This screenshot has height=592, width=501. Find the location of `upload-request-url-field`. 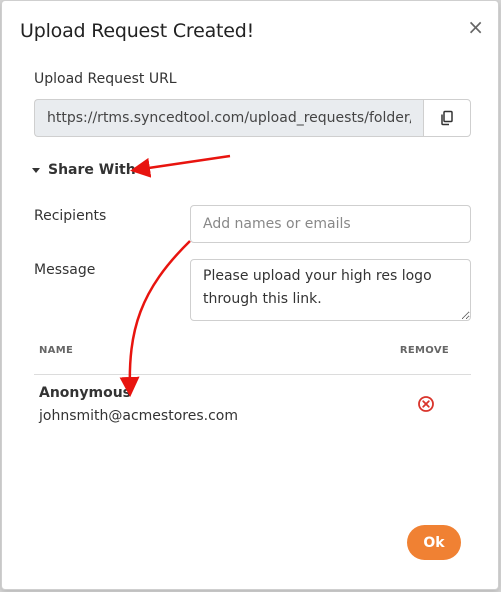

upload-request-url-field is located at coordinates (228, 118).